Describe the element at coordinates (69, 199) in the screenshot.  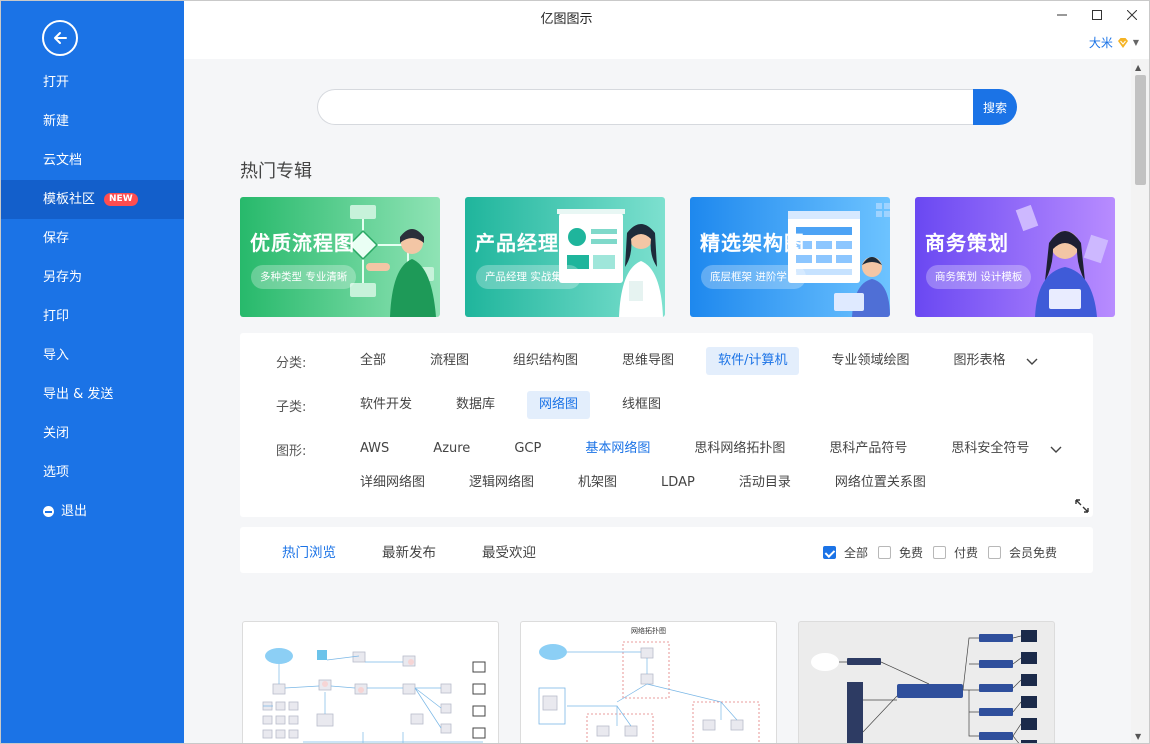
I see `sidebar-item-label: 模板社区` at that location.